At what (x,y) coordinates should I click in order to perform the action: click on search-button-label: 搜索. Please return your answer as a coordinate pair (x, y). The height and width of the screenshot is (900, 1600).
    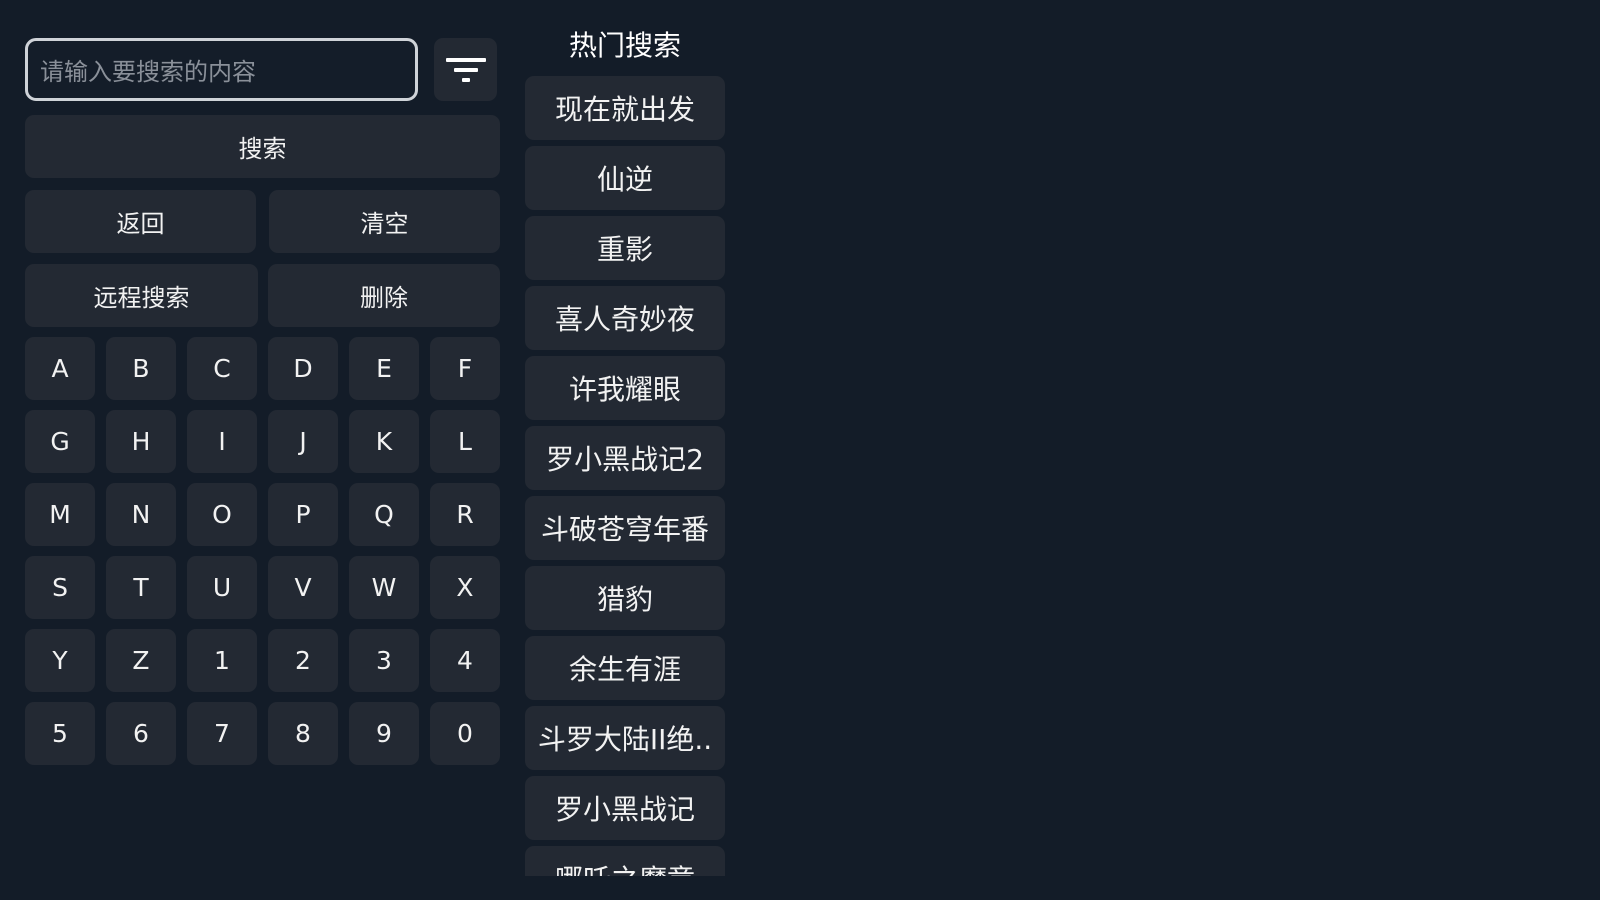
    Looking at the image, I should click on (262, 149).